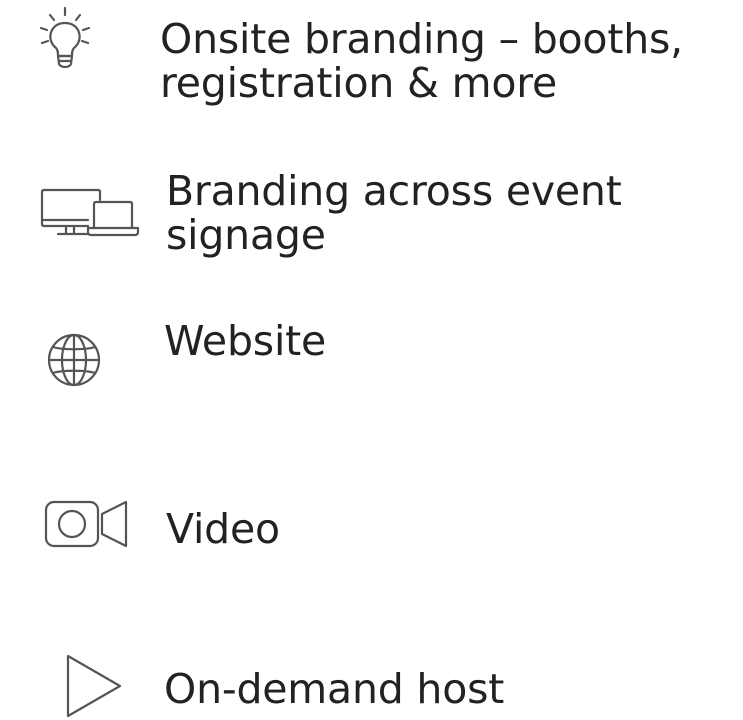 The width and height of the screenshot is (743, 720). Describe the element at coordinates (95, 687) in the screenshot. I see `play-icon` at that location.